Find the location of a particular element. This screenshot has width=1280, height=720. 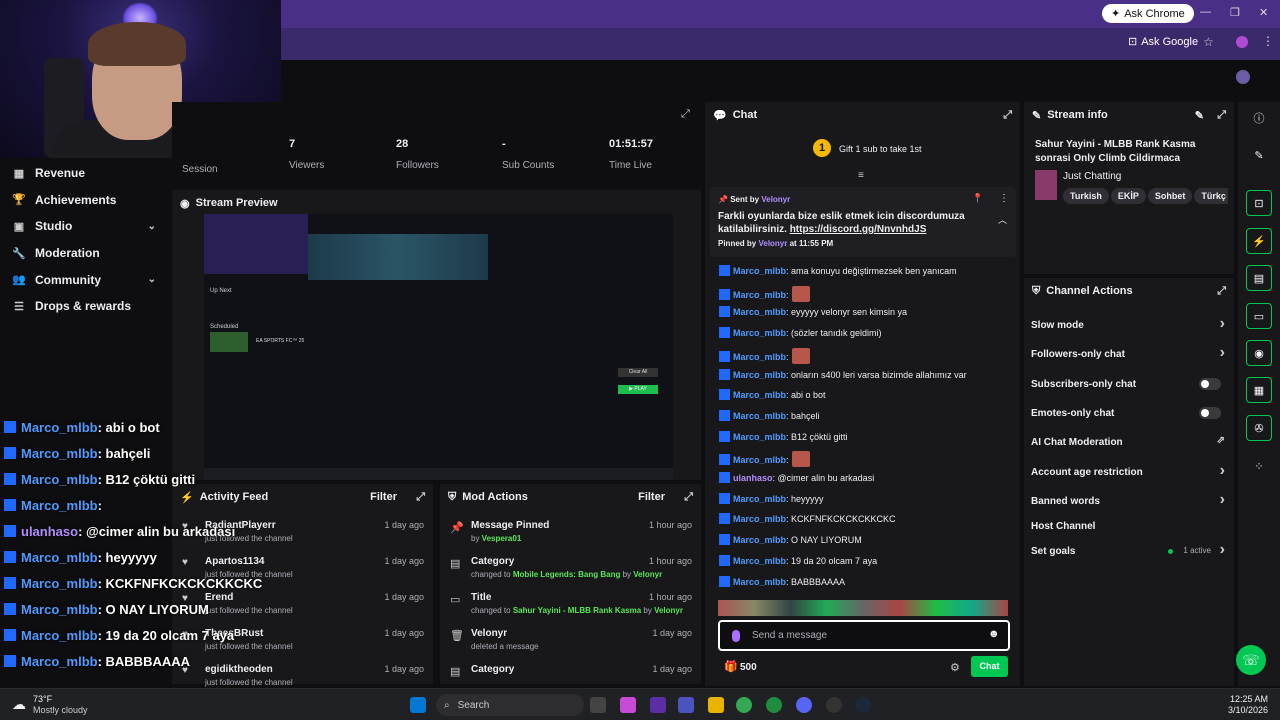

stream-tag: EKİP is located at coordinates (1128, 196).